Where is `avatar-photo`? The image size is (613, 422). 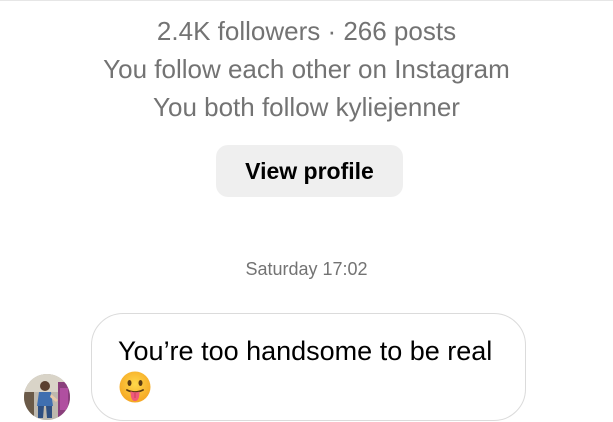
avatar-photo is located at coordinates (47, 397).